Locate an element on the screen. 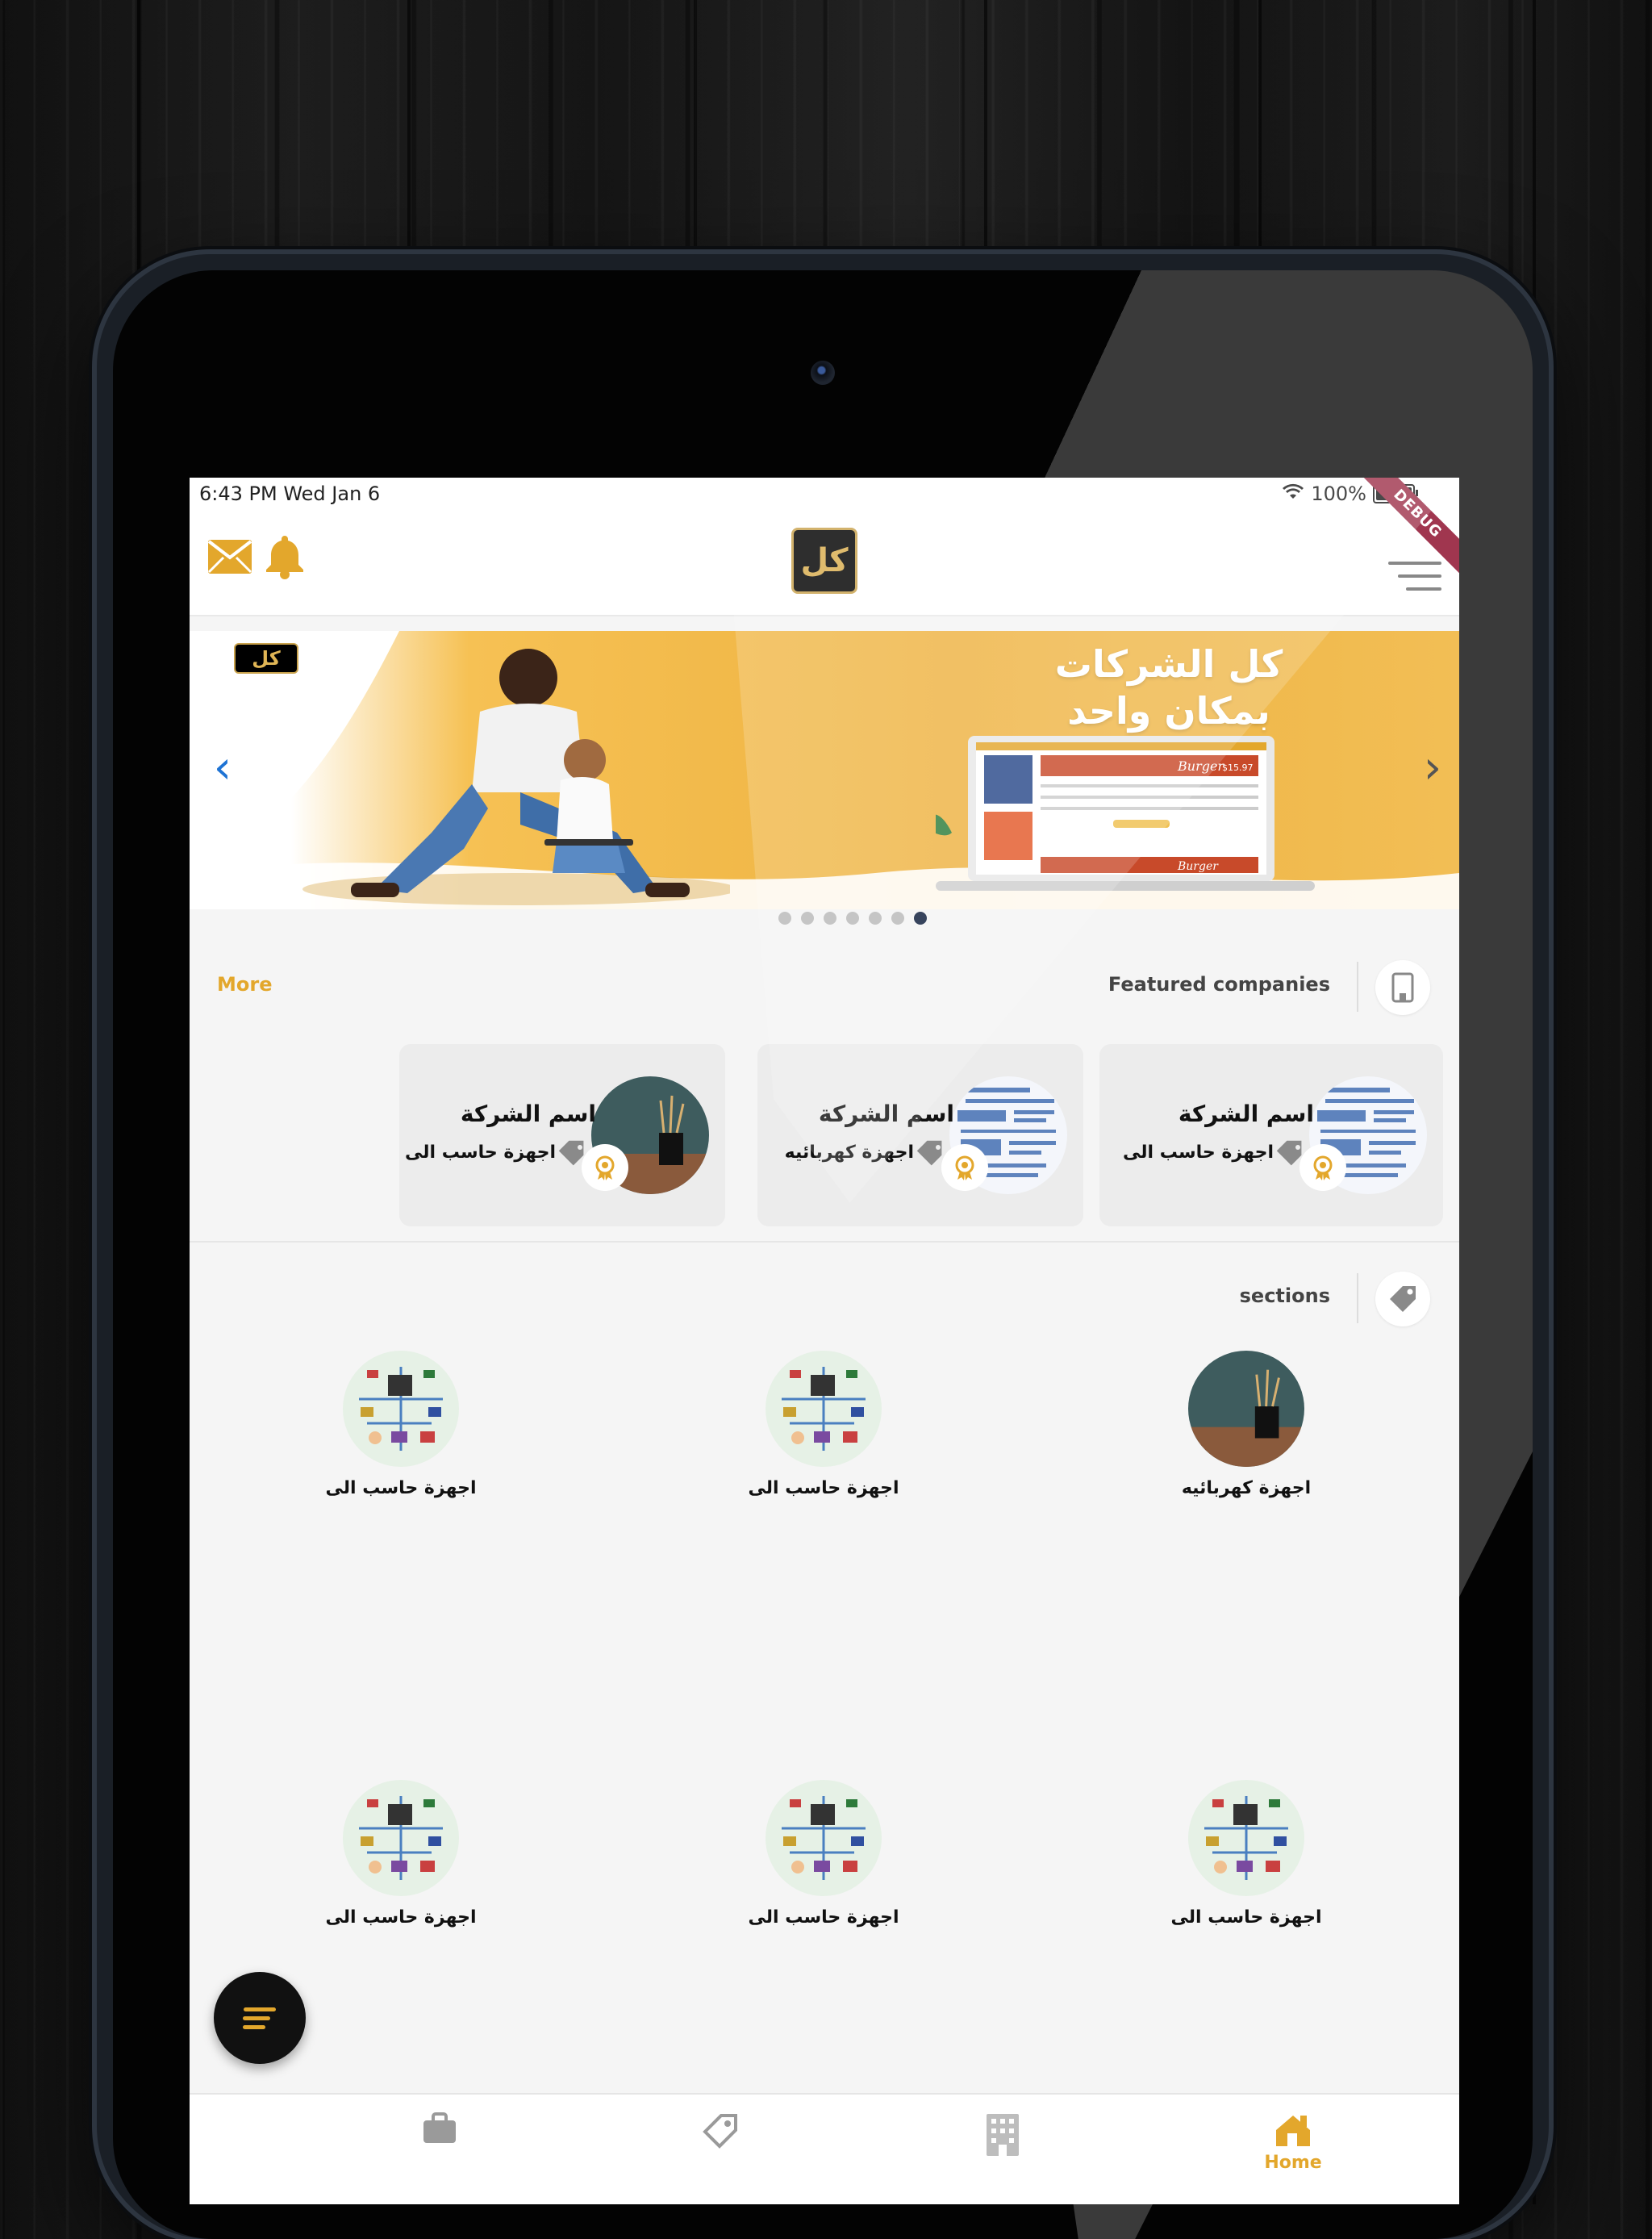  briefcase-icon is located at coordinates (440, 2127).